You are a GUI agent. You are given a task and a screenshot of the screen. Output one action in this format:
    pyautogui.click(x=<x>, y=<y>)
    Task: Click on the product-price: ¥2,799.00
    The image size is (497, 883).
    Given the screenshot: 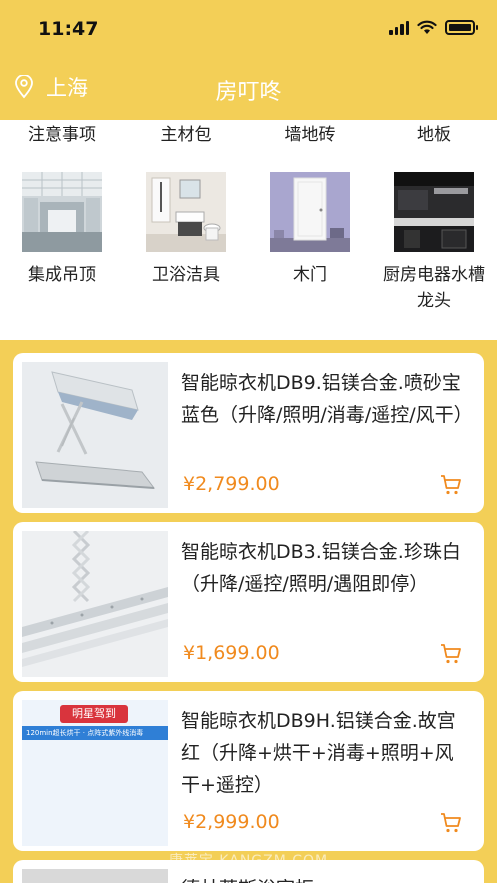 What is the action you would take?
    pyautogui.click(x=231, y=484)
    